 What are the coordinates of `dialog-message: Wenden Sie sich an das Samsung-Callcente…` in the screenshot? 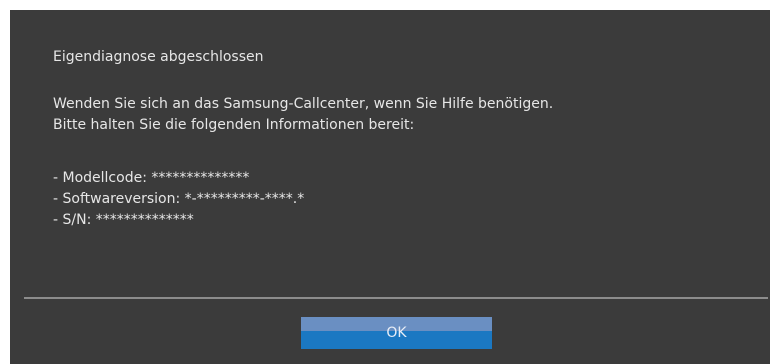 It's located at (303, 115).